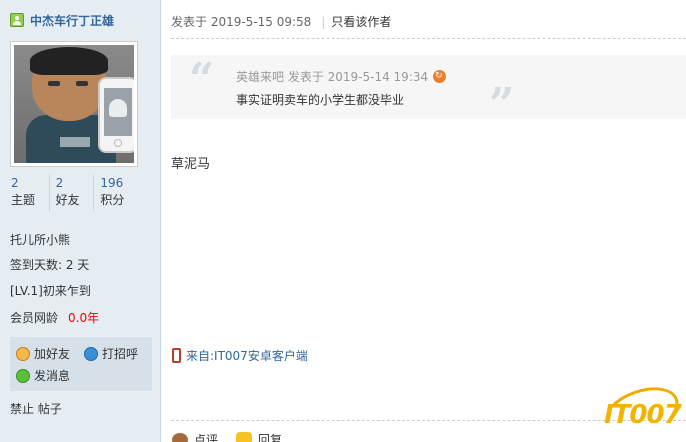 The height and width of the screenshot is (442, 686). I want to click on membership-age: 会员网龄 0.0年, so click(54, 317).